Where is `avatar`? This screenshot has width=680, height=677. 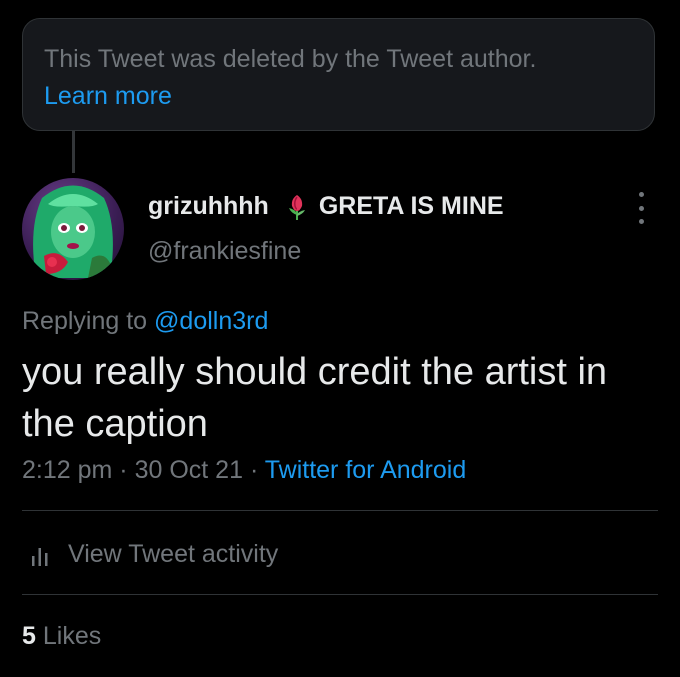 avatar is located at coordinates (73, 229).